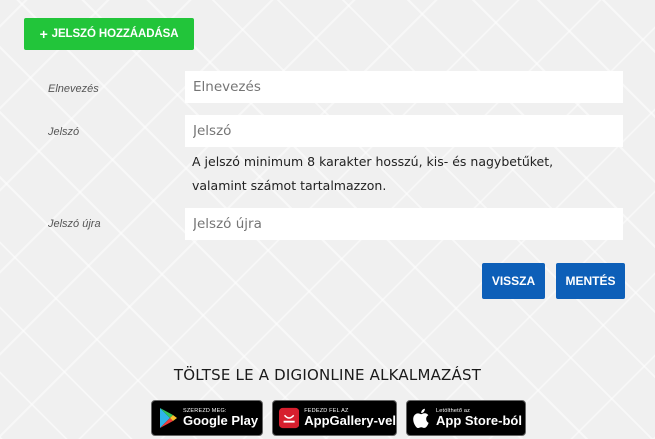 This screenshot has width=655, height=439. What do you see at coordinates (513, 281) in the screenshot?
I see `back-button: VISSZA` at bounding box center [513, 281].